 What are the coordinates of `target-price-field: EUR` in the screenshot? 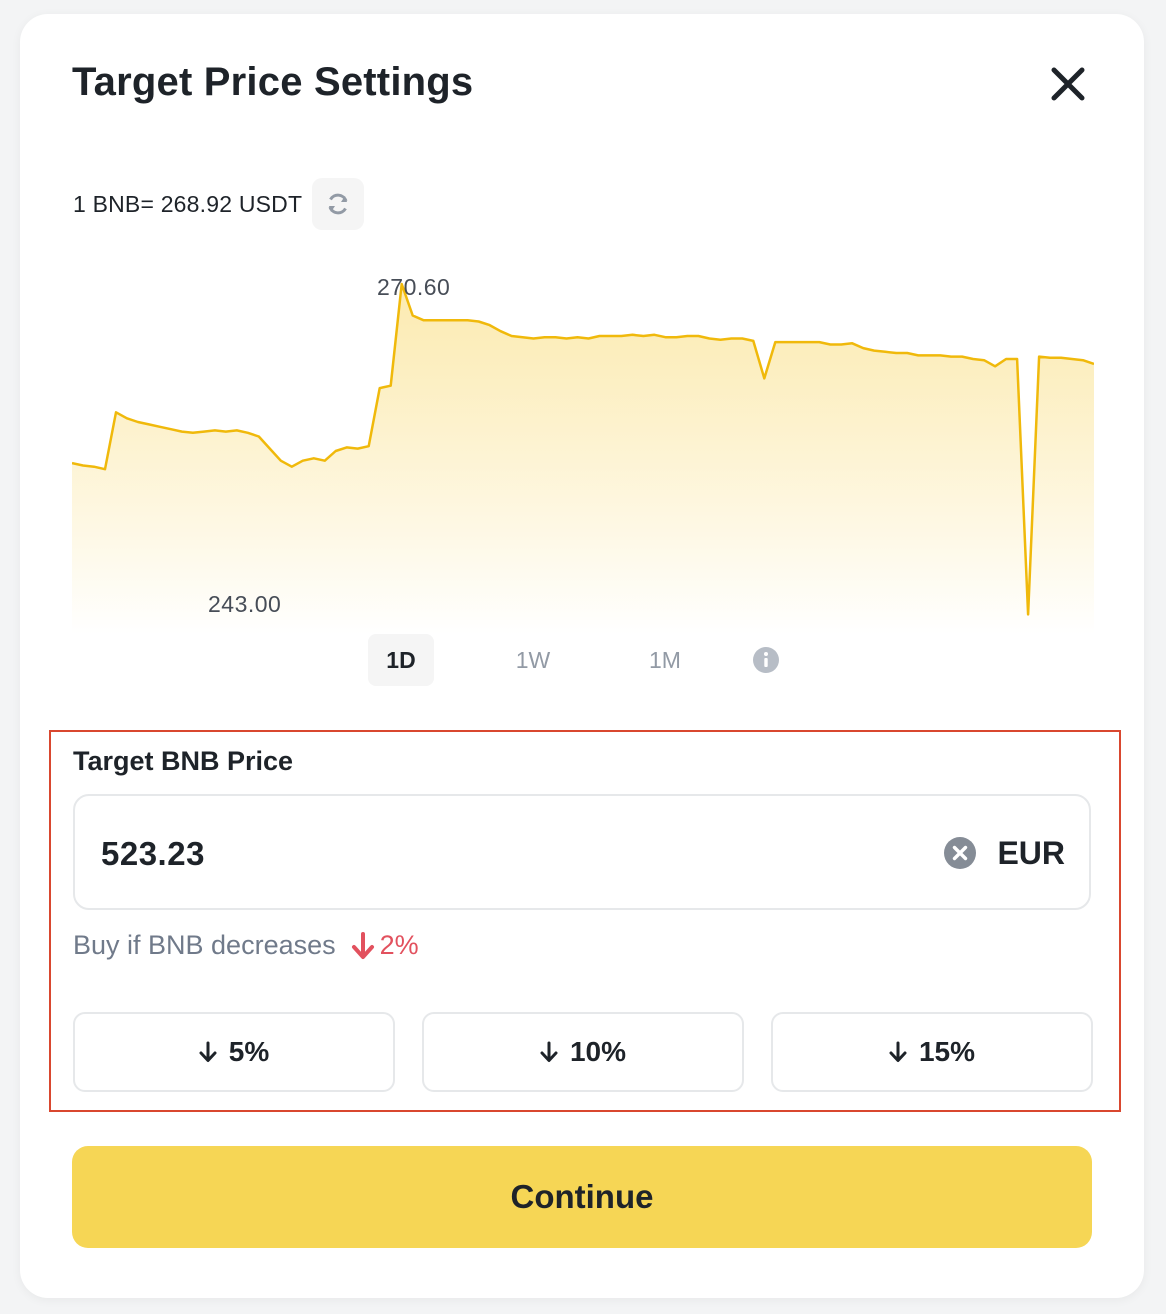 It's located at (582, 852).